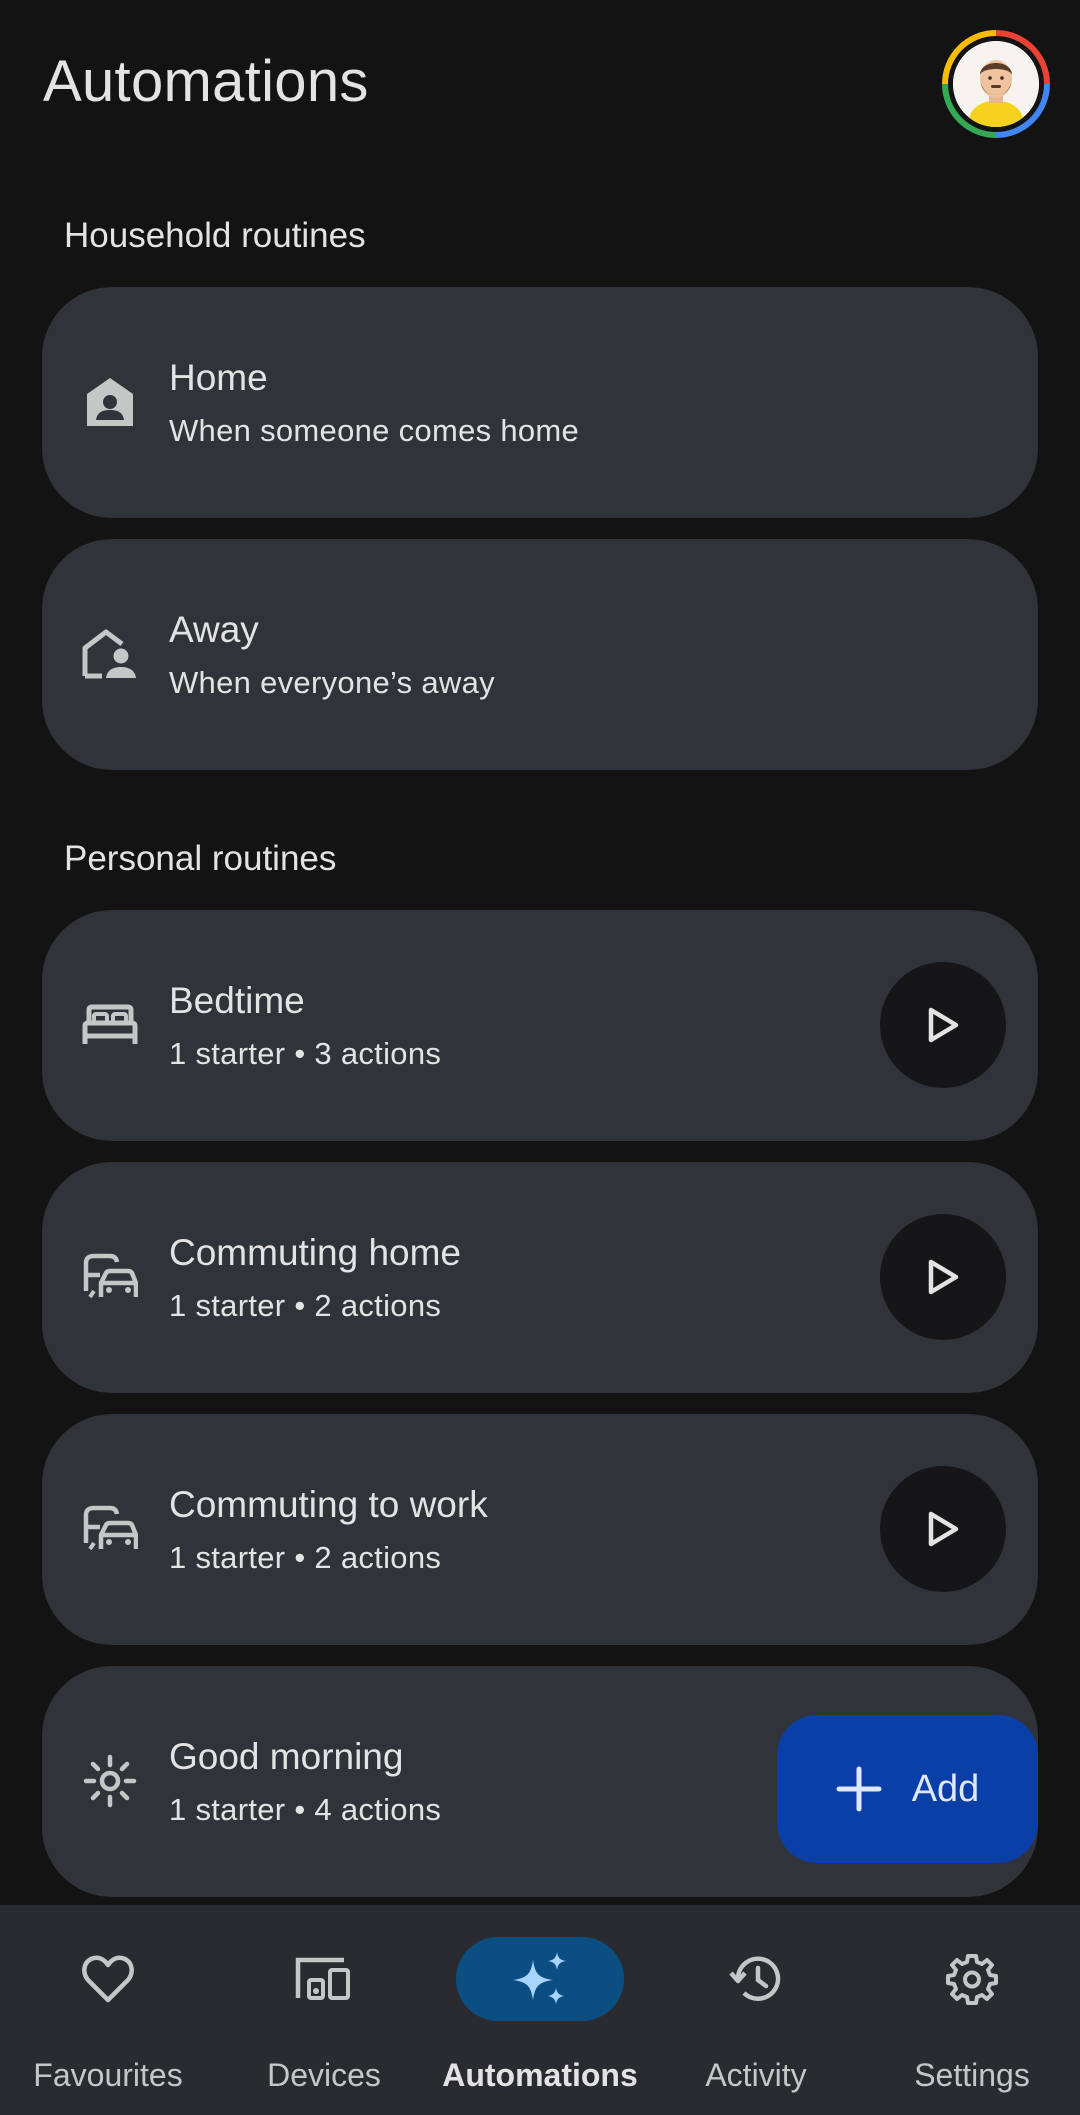 The height and width of the screenshot is (2115, 1080). I want to click on nav-label: Settings, so click(972, 2075).